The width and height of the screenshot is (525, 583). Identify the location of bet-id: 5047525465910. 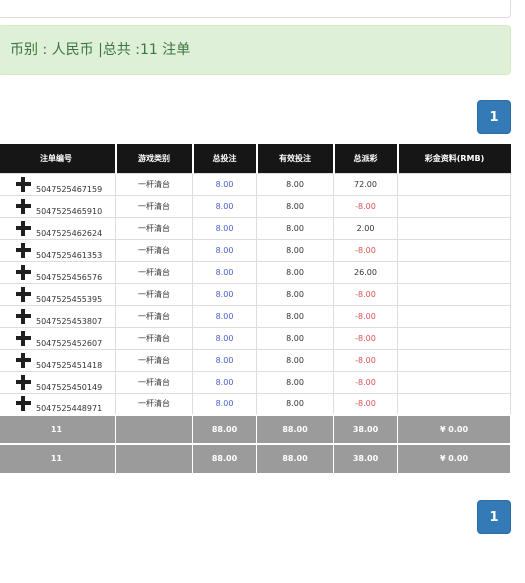
(69, 211).